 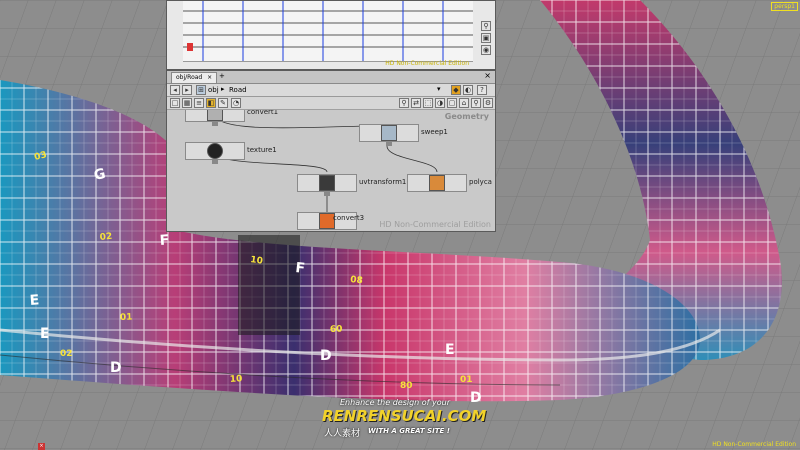 What do you see at coordinates (409, 431) in the screenshot?
I see `brand-slogan: WITH A GREAT SITE !` at bounding box center [409, 431].